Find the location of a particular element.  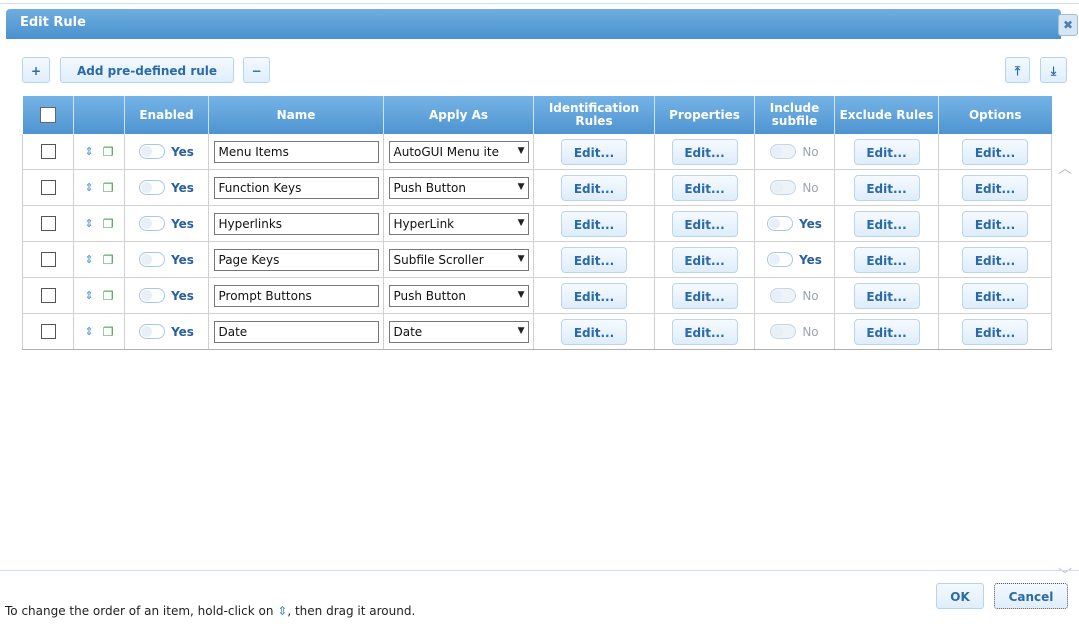

cancel-button: Cancel is located at coordinates (1031, 596).